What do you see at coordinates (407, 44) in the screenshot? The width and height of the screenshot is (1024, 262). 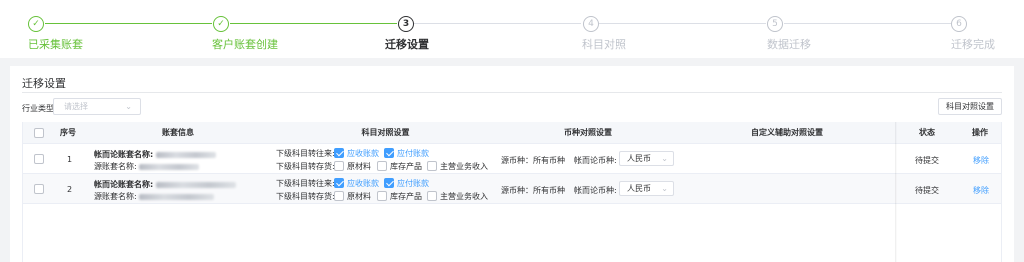 I see `step-label: 迁移设置` at bounding box center [407, 44].